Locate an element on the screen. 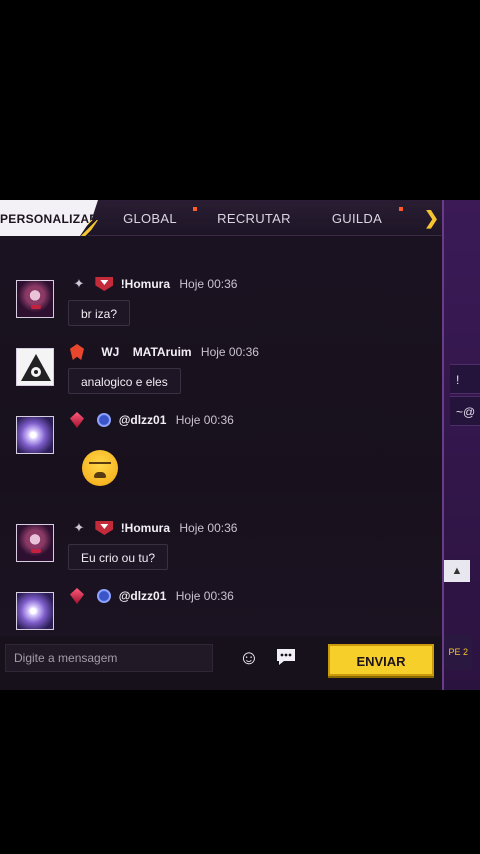  shield-icon is located at coordinates (77, 352).